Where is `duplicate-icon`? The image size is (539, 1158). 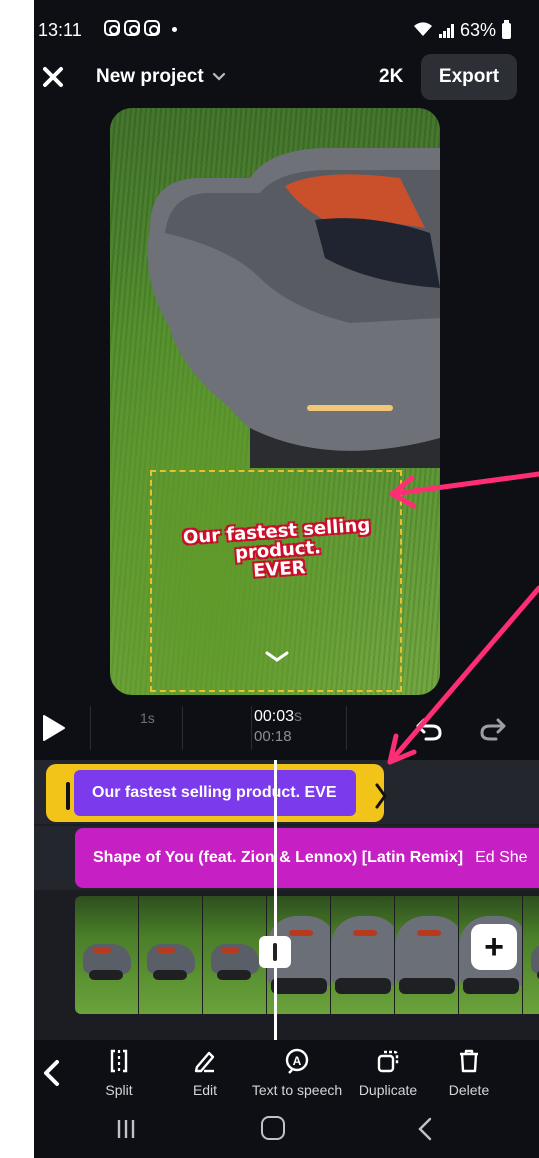 duplicate-icon is located at coordinates (388, 1061).